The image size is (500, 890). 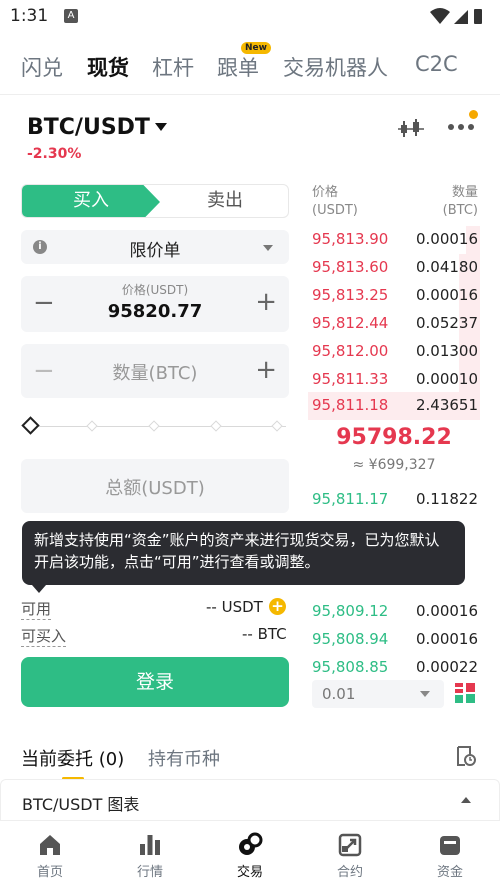 I want to click on order-type-select: i 限价单, so click(x=155, y=247).